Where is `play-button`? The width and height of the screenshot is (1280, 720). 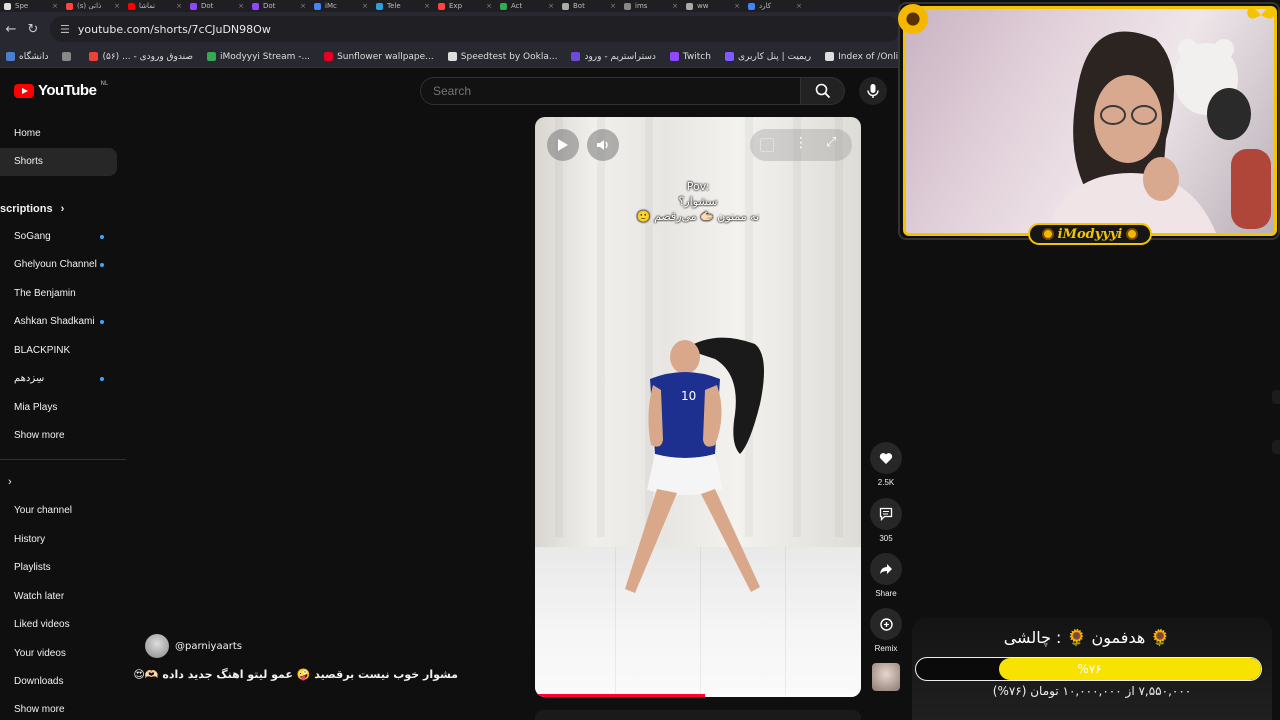
play-button is located at coordinates (563, 145).